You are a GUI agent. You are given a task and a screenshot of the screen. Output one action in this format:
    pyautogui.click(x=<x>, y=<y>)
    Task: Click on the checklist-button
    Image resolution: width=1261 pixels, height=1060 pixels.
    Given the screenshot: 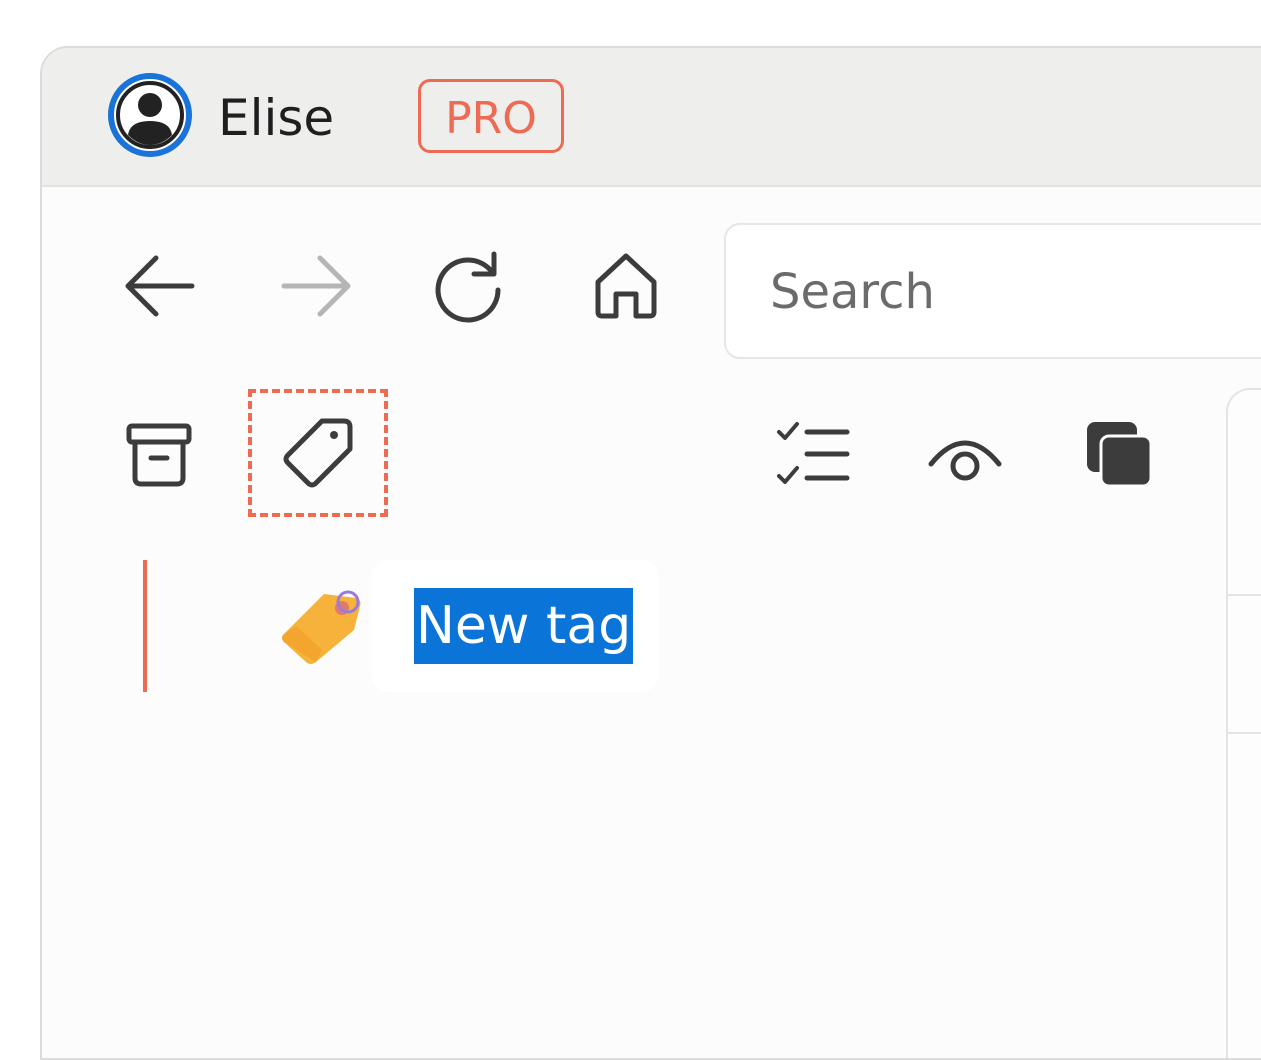 What is the action you would take?
    pyautogui.click(x=813, y=456)
    